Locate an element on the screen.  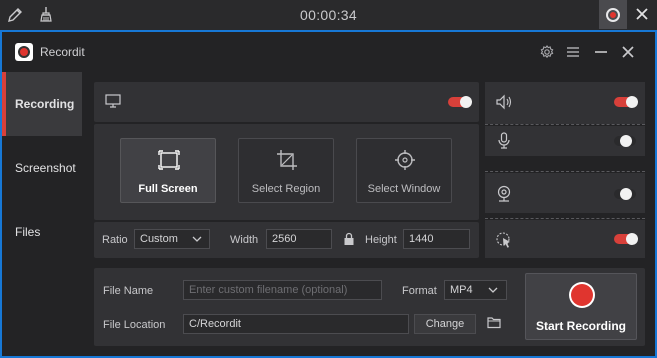
app-title: Recordit is located at coordinates (62, 52).